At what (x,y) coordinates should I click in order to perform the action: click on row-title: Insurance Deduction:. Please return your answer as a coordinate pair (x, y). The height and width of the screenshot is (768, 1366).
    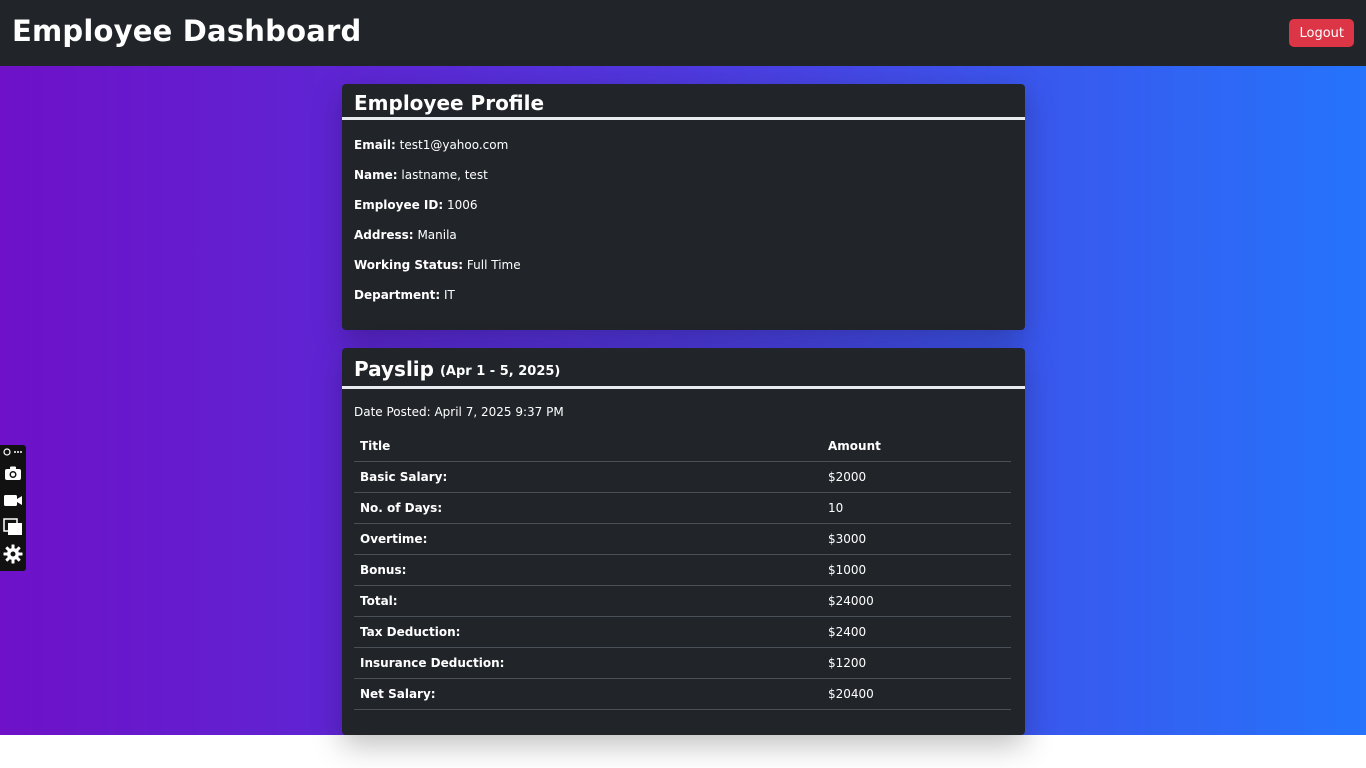
    Looking at the image, I should click on (588, 663).